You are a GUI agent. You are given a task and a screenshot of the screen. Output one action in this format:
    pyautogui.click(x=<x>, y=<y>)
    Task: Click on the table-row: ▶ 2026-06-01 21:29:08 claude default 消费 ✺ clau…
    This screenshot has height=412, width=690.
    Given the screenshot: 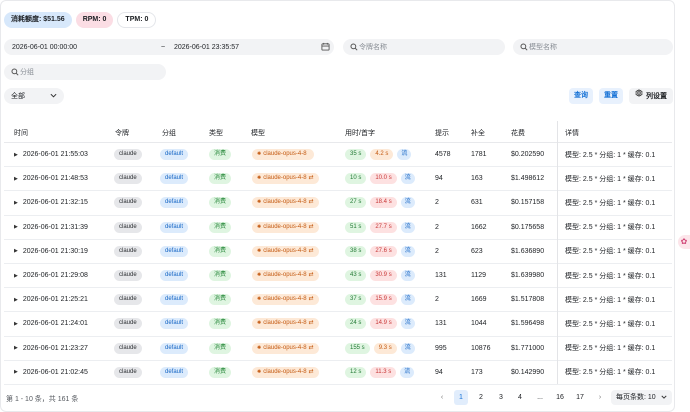 What is the action you would take?
    pyautogui.click(x=338, y=276)
    